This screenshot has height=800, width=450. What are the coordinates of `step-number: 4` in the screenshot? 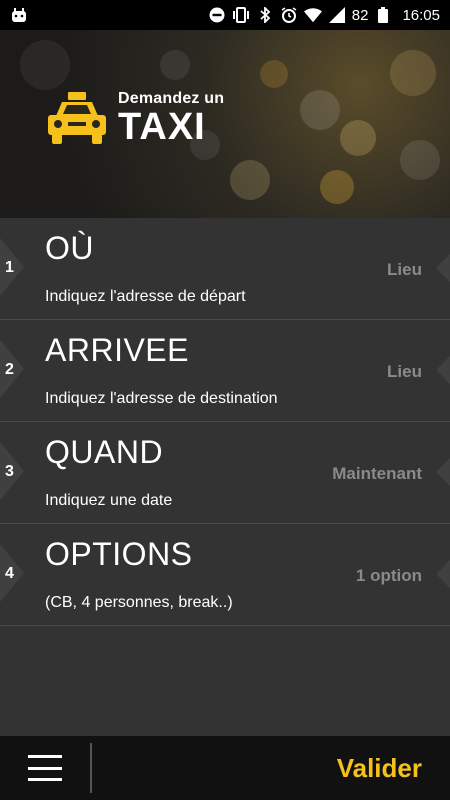 It's located at (9, 573).